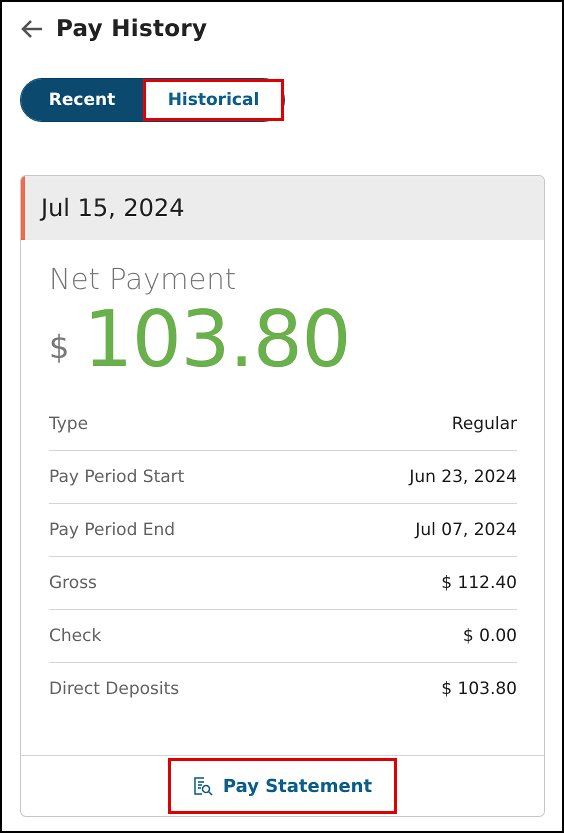 The height and width of the screenshot is (833, 564). Describe the element at coordinates (73, 583) in the screenshot. I see `detail-label: Gross` at that location.